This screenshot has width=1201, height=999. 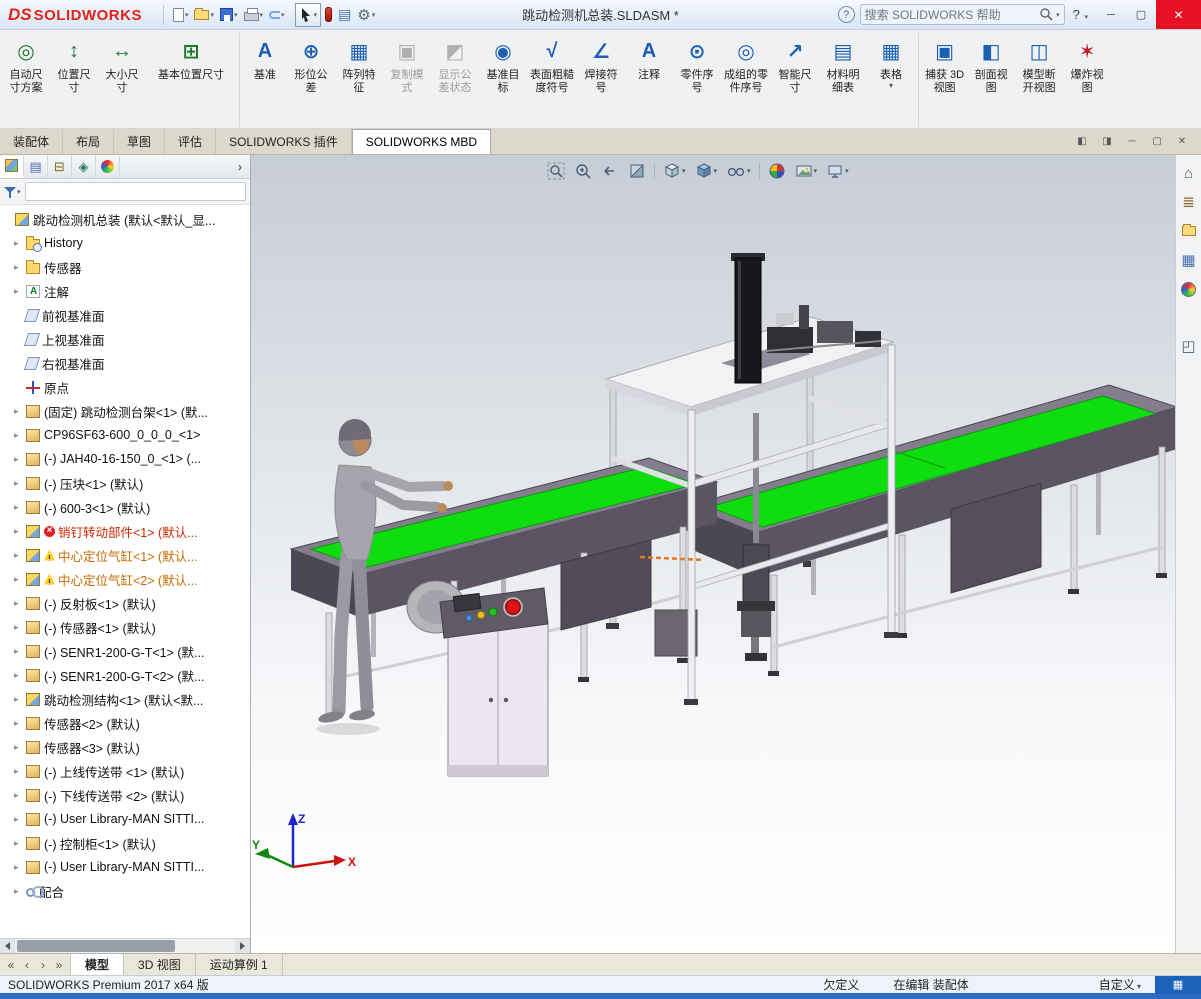 What do you see at coordinates (637, 171) in the screenshot?
I see `section-view-icon` at bounding box center [637, 171].